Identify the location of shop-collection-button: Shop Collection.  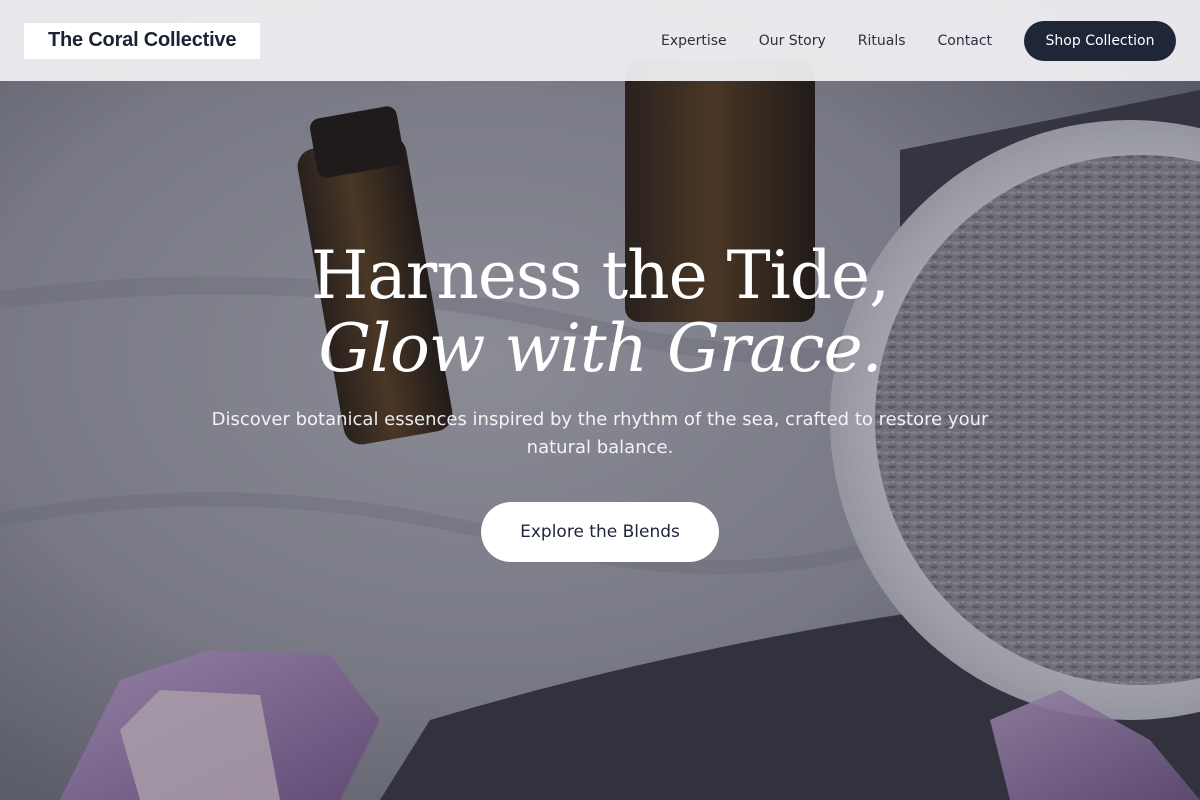
(1100, 40).